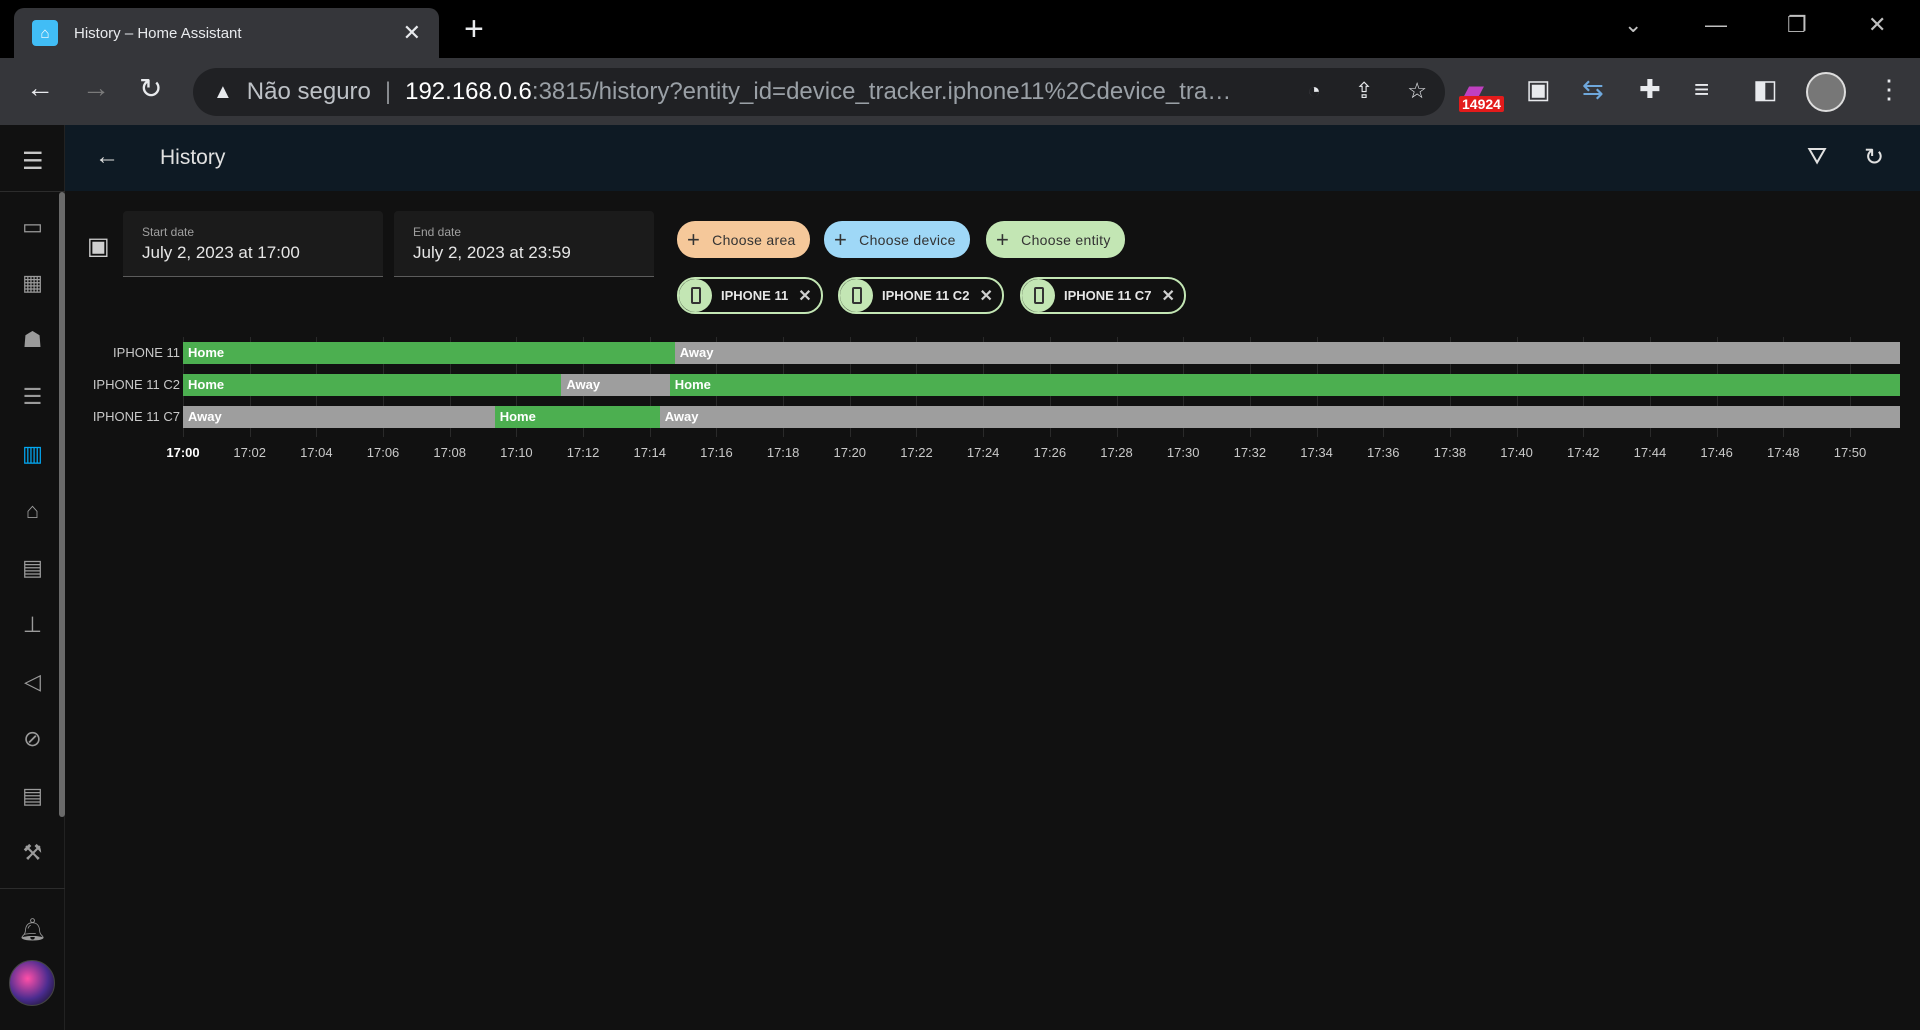  I want to click on entity-chip-label: IPHONE 11 C7, so click(1108, 295).